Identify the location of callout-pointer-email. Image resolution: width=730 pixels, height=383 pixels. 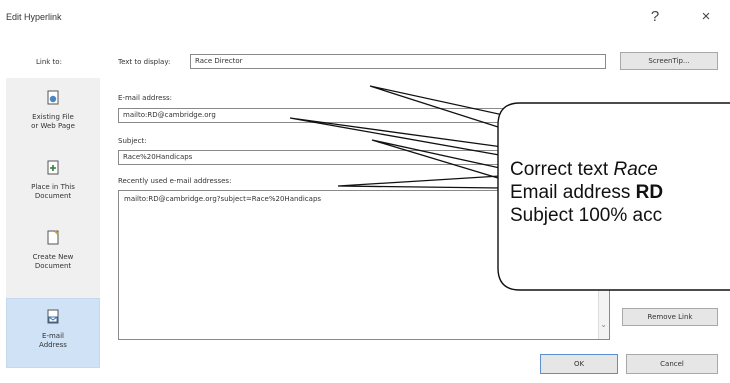
(400, 137).